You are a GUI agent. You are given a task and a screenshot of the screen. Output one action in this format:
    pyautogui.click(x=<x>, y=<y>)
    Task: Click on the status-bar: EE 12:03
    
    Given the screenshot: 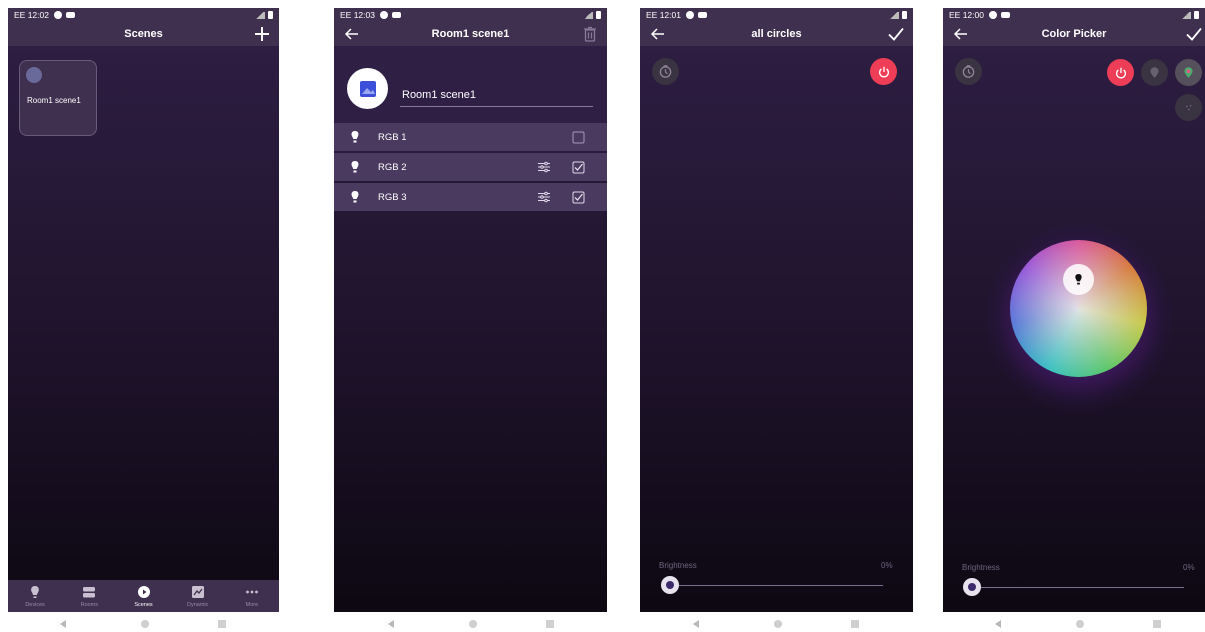 What is the action you would take?
    pyautogui.click(x=470, y=15)
    